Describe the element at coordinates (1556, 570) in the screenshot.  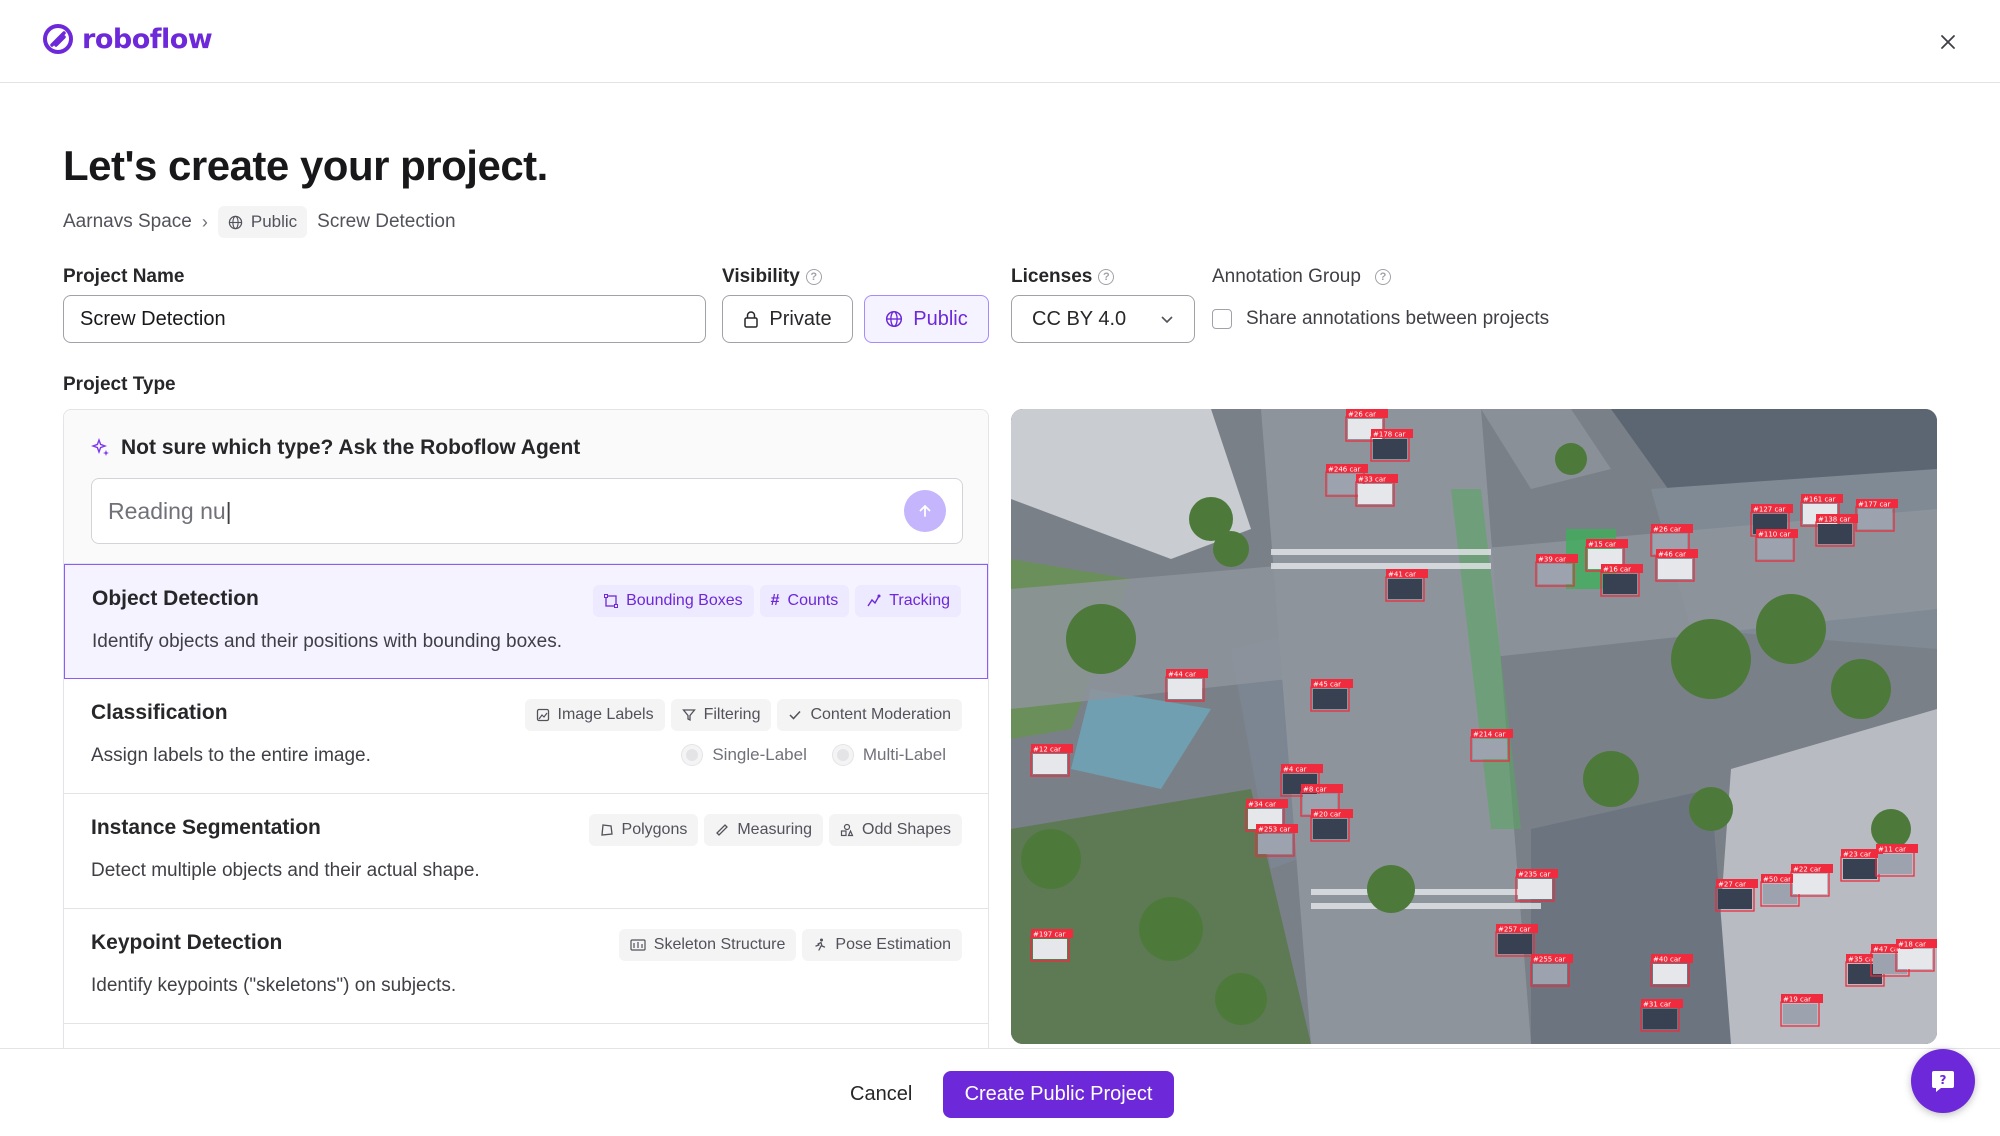
I see `detection-box: #39 car` at that location.